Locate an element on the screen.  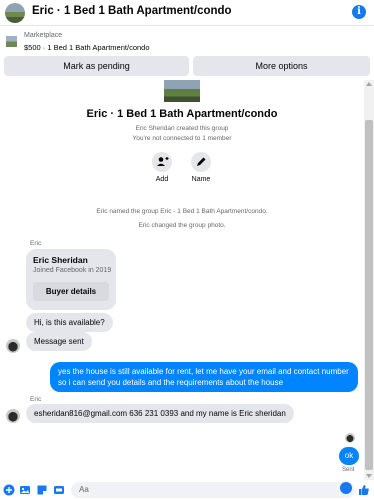
add-member-action: Add is located at coordinates (162, 167).